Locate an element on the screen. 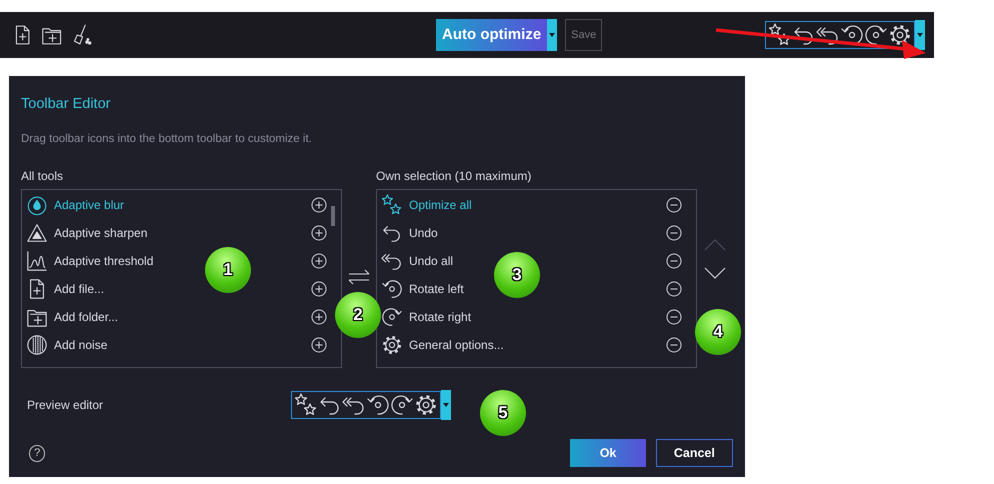 Image resolution: width=994 pixels, height=484 pixels. wave-graph-icon is located at coordinates (37, 261).